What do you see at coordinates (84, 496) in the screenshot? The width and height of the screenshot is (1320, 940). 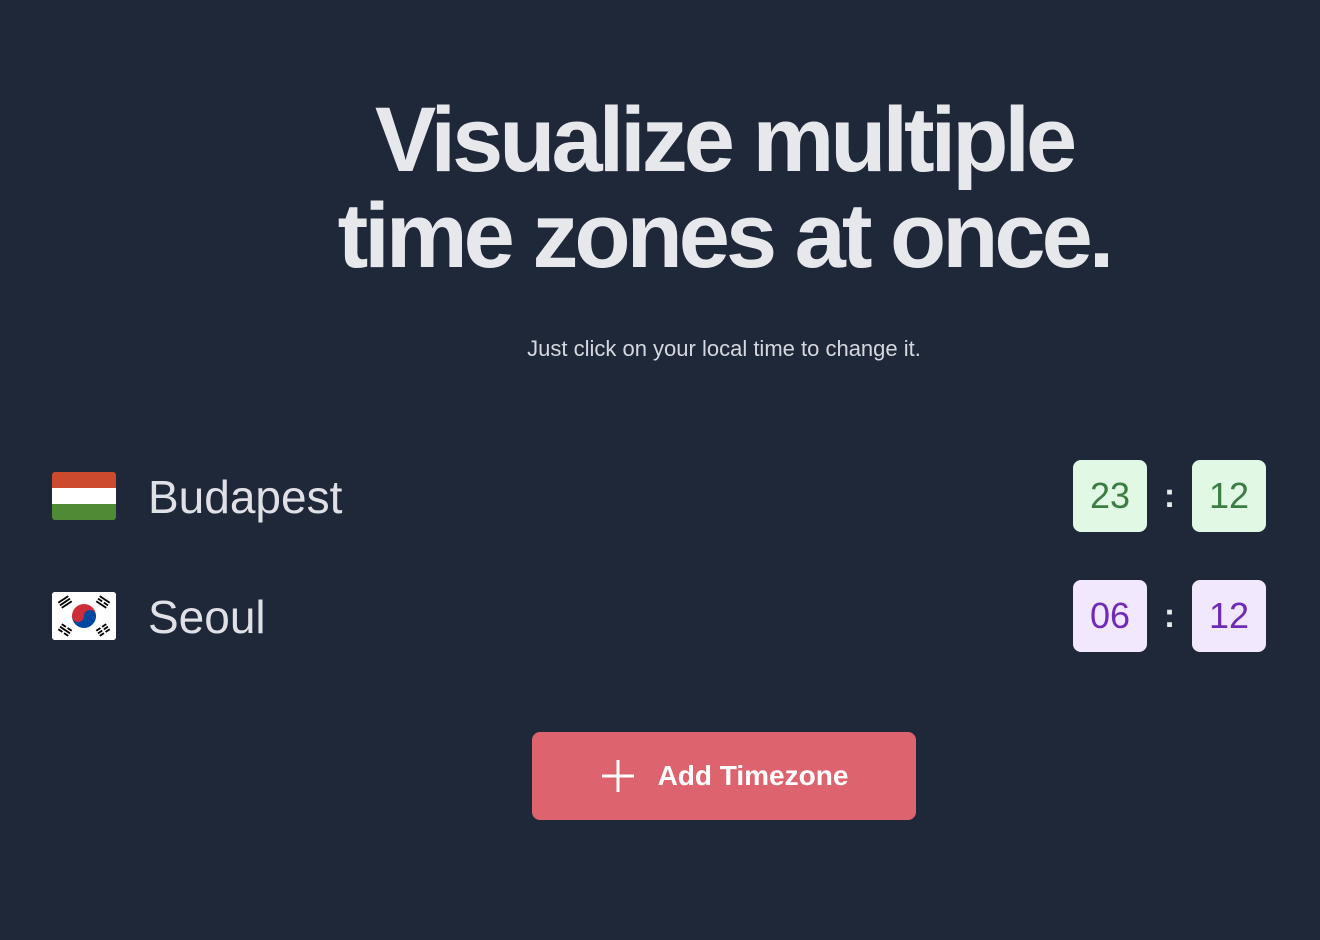 I see `hungary-flag-icon` at bounding box center [84, 496].